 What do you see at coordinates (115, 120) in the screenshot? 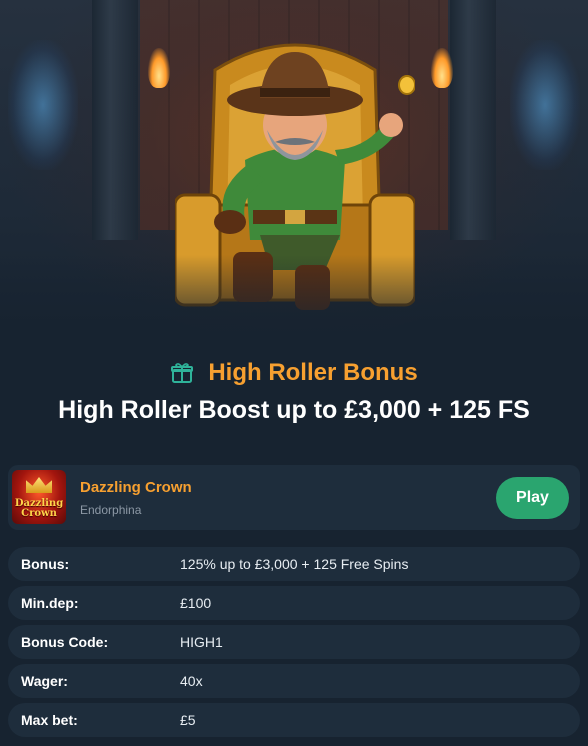
I see `stone-pillar-left` at bounding box center [115, 120].